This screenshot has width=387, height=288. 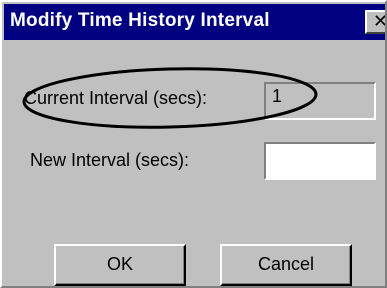 I want to click on cancel-button: Cancel, so click(x=286, y=265).